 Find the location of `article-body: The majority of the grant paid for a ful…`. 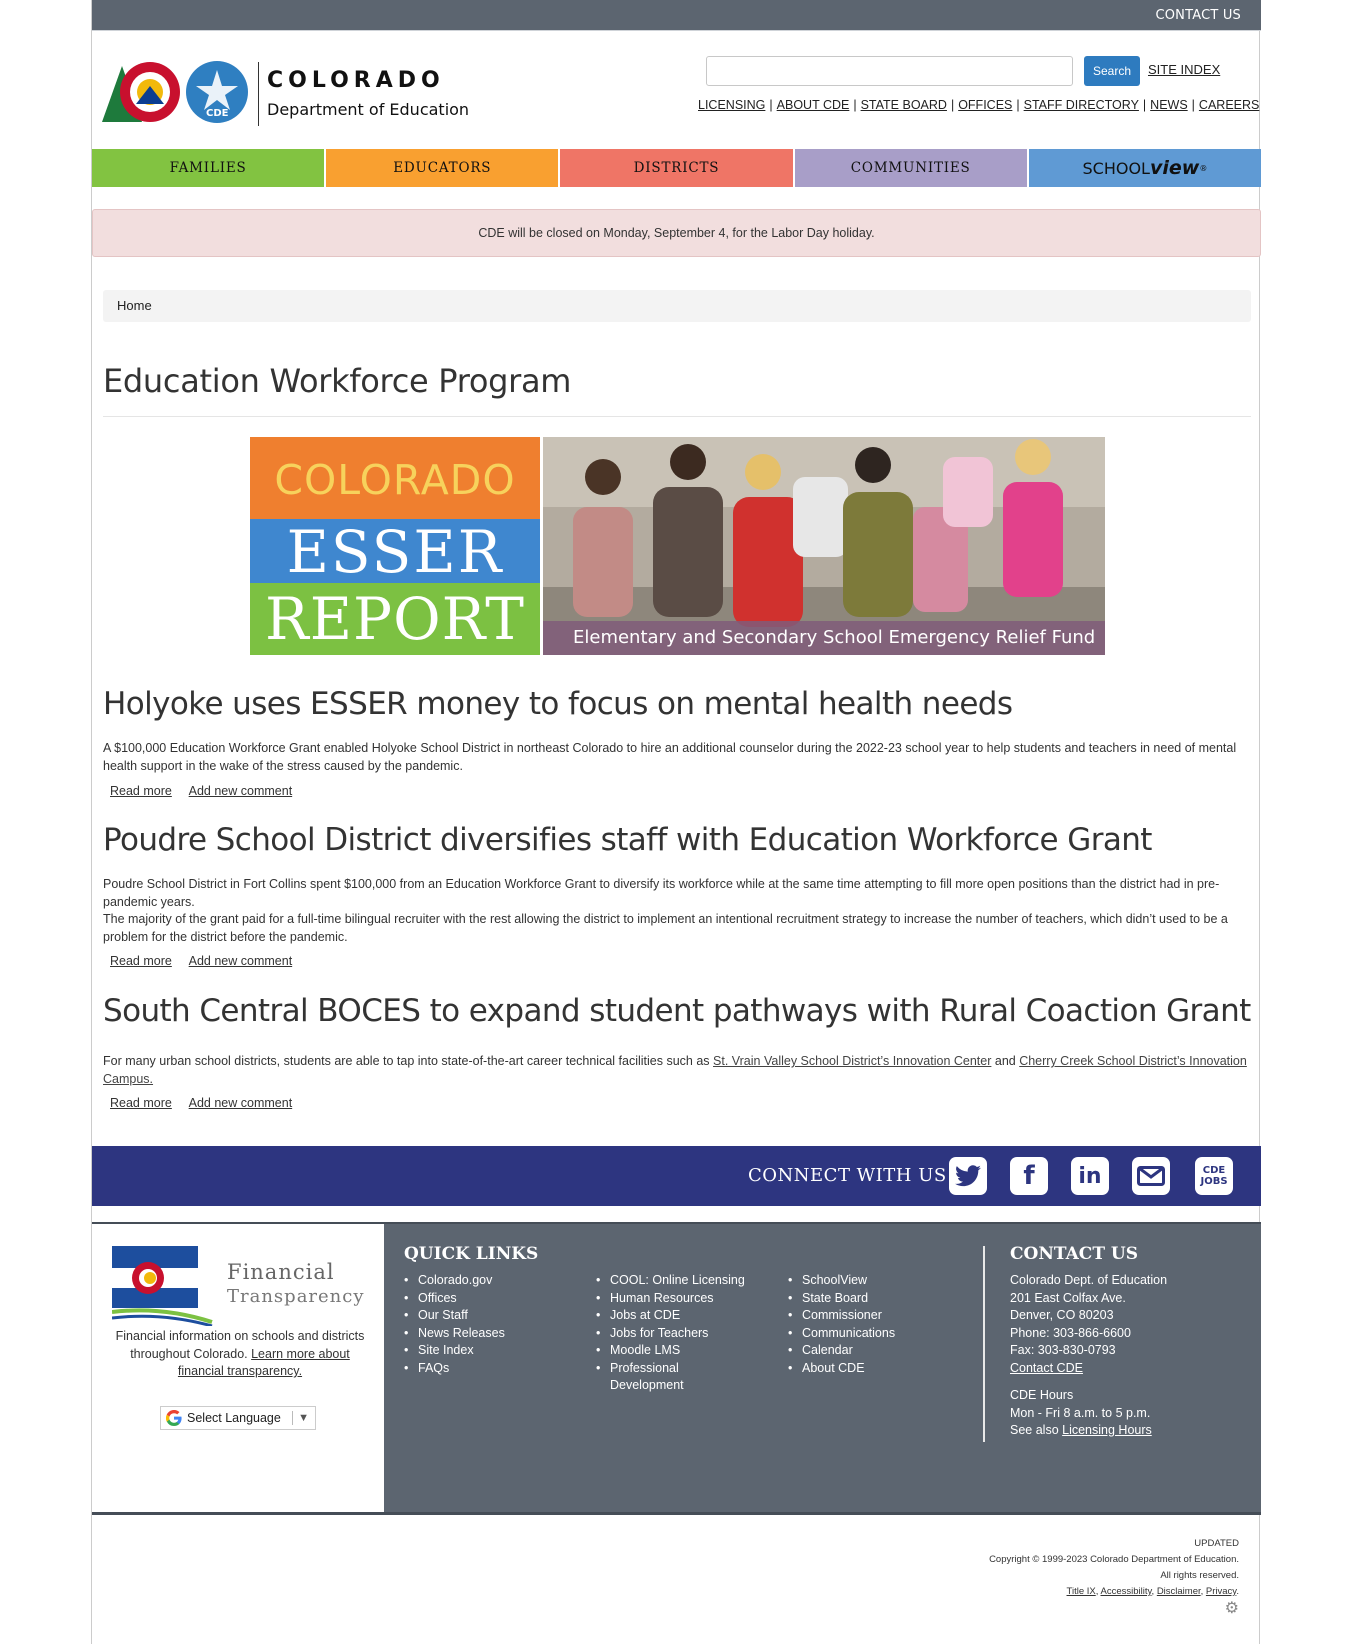

article-body: The majority of the grant paid for a ful… is located at coordinates (665, 928).